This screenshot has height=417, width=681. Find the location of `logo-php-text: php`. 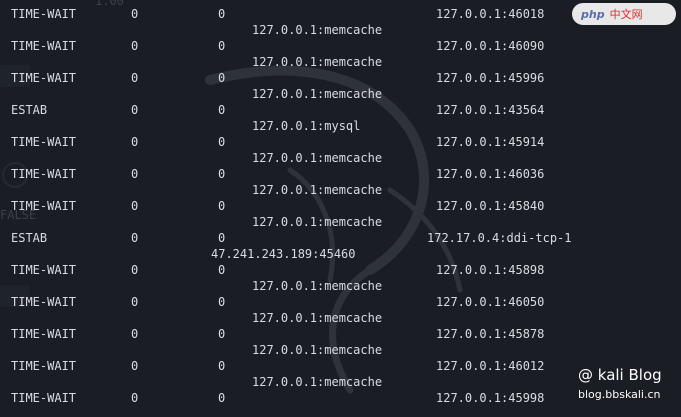

logo-php-text: php is located at coordinates (593, 14).